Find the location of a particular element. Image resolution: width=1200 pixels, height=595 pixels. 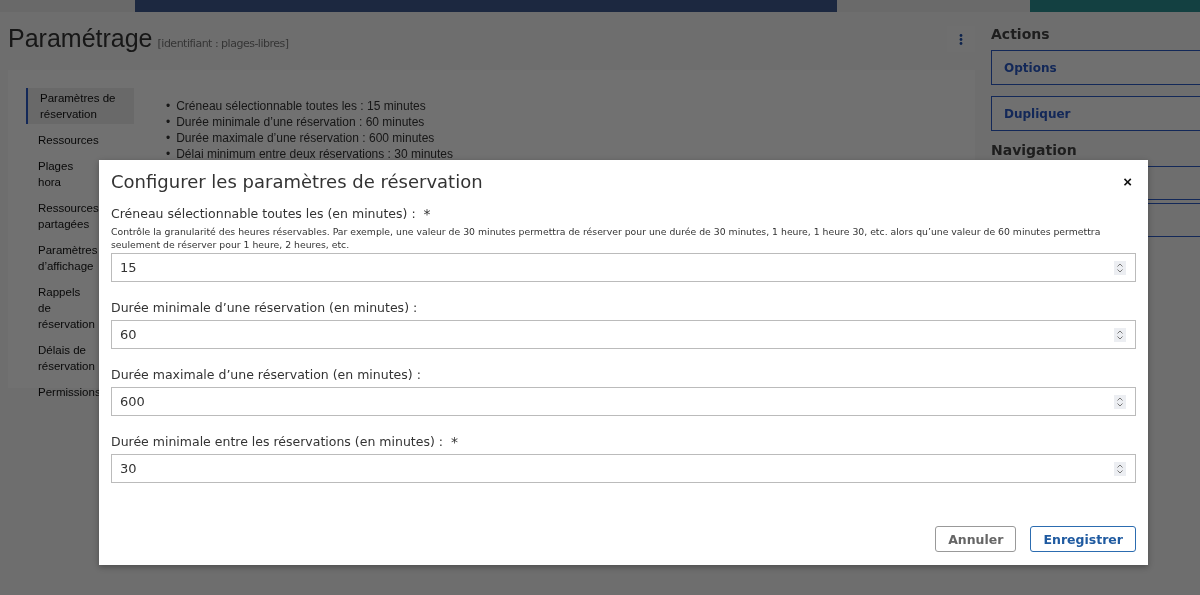

field-label: Durée maximale d’une réservation (en minutes) : is located at coordinates (266, 374).